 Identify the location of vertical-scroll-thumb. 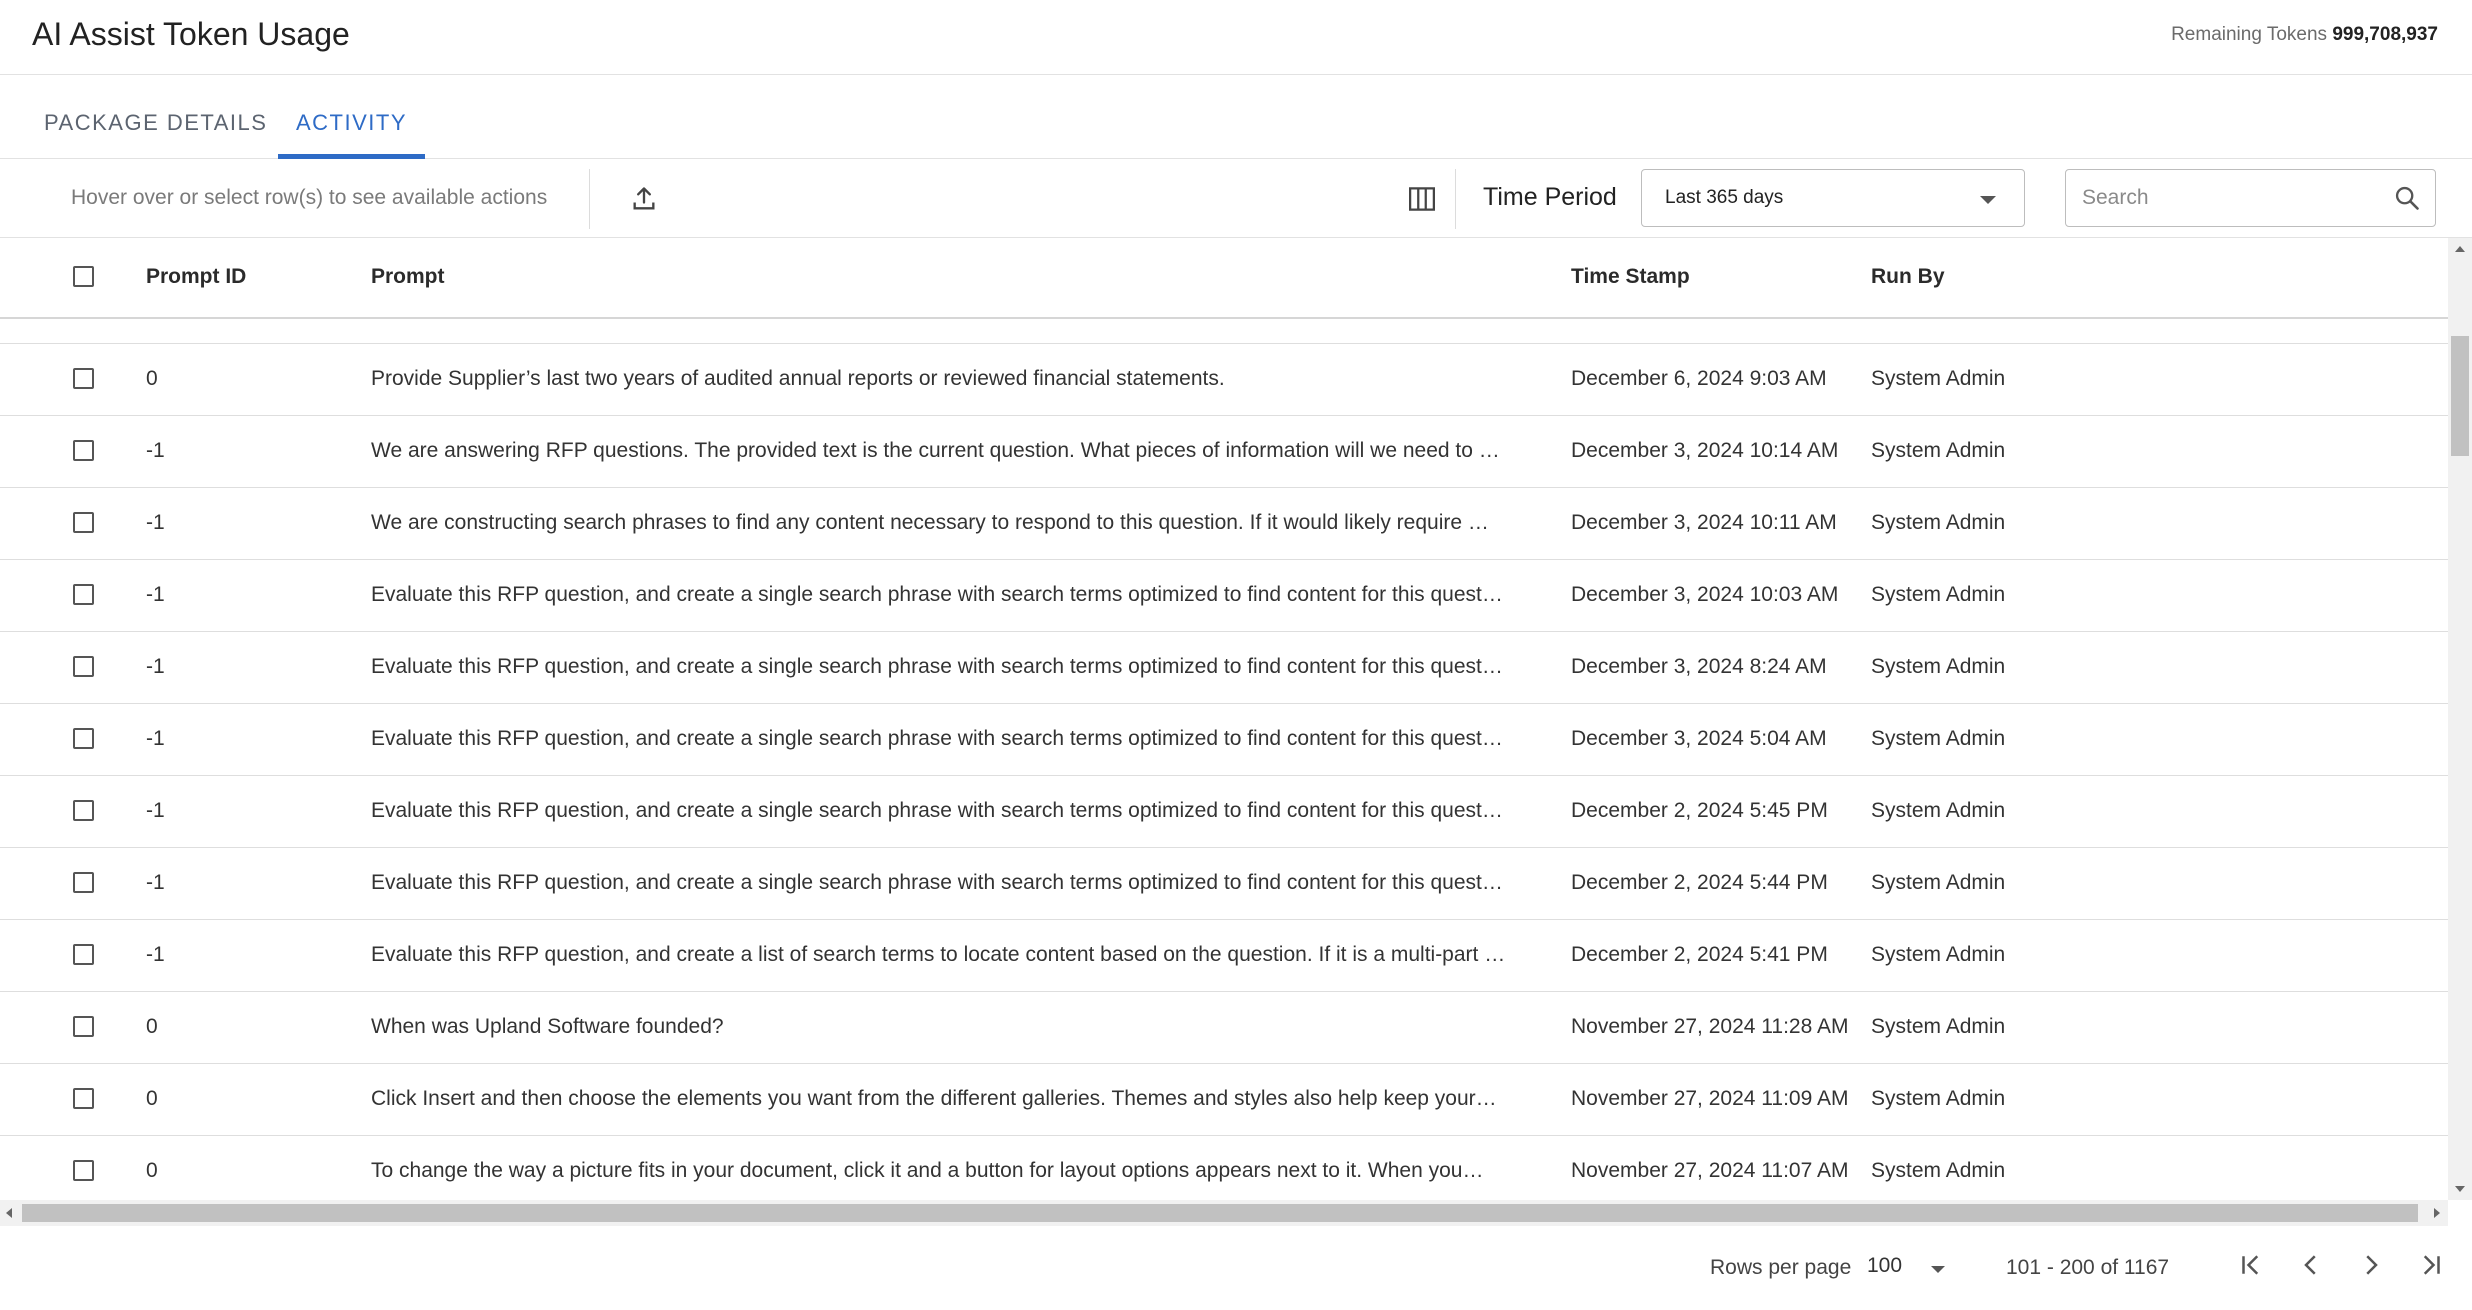
(2460, 396).